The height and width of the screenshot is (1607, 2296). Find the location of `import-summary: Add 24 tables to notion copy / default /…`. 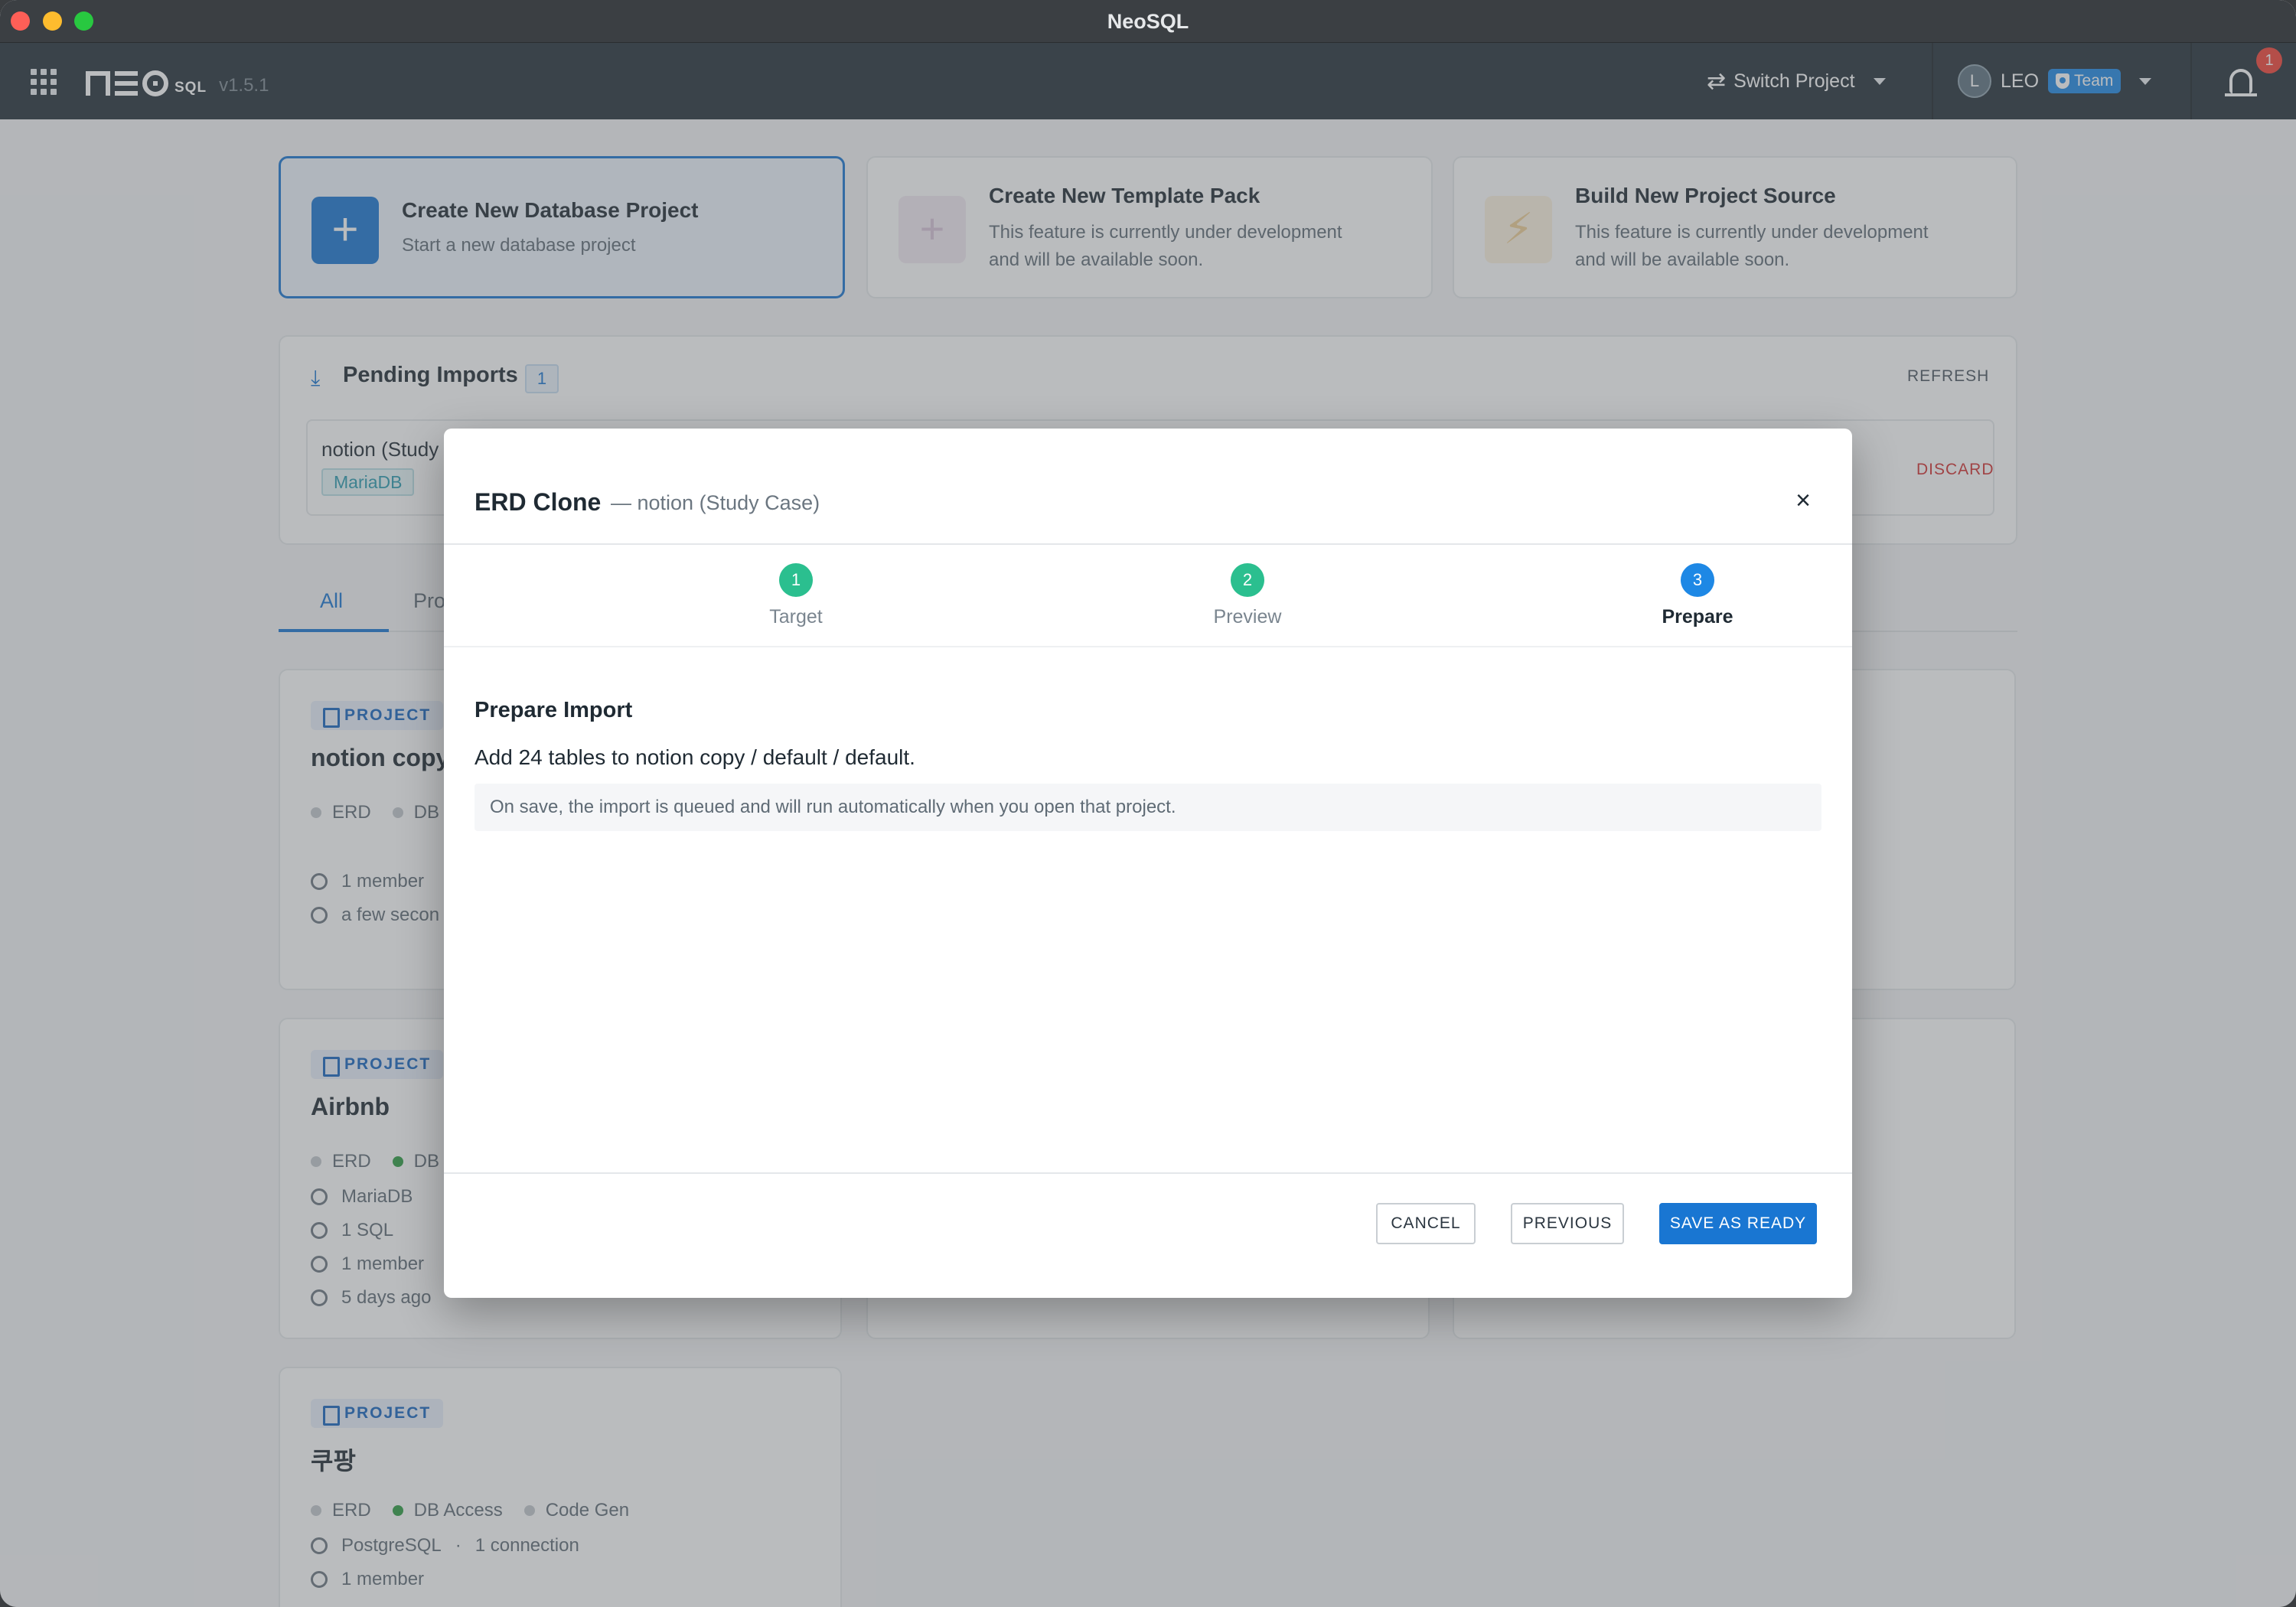

import-summary: Add 24 tables to notion copy / default /… is located at coordinates (695, 757).